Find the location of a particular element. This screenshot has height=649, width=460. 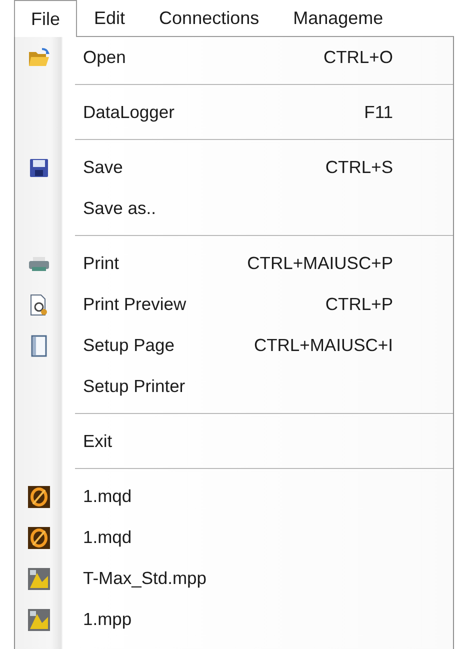

menu-item: Setup Printer is located at coordinates (134, 386).